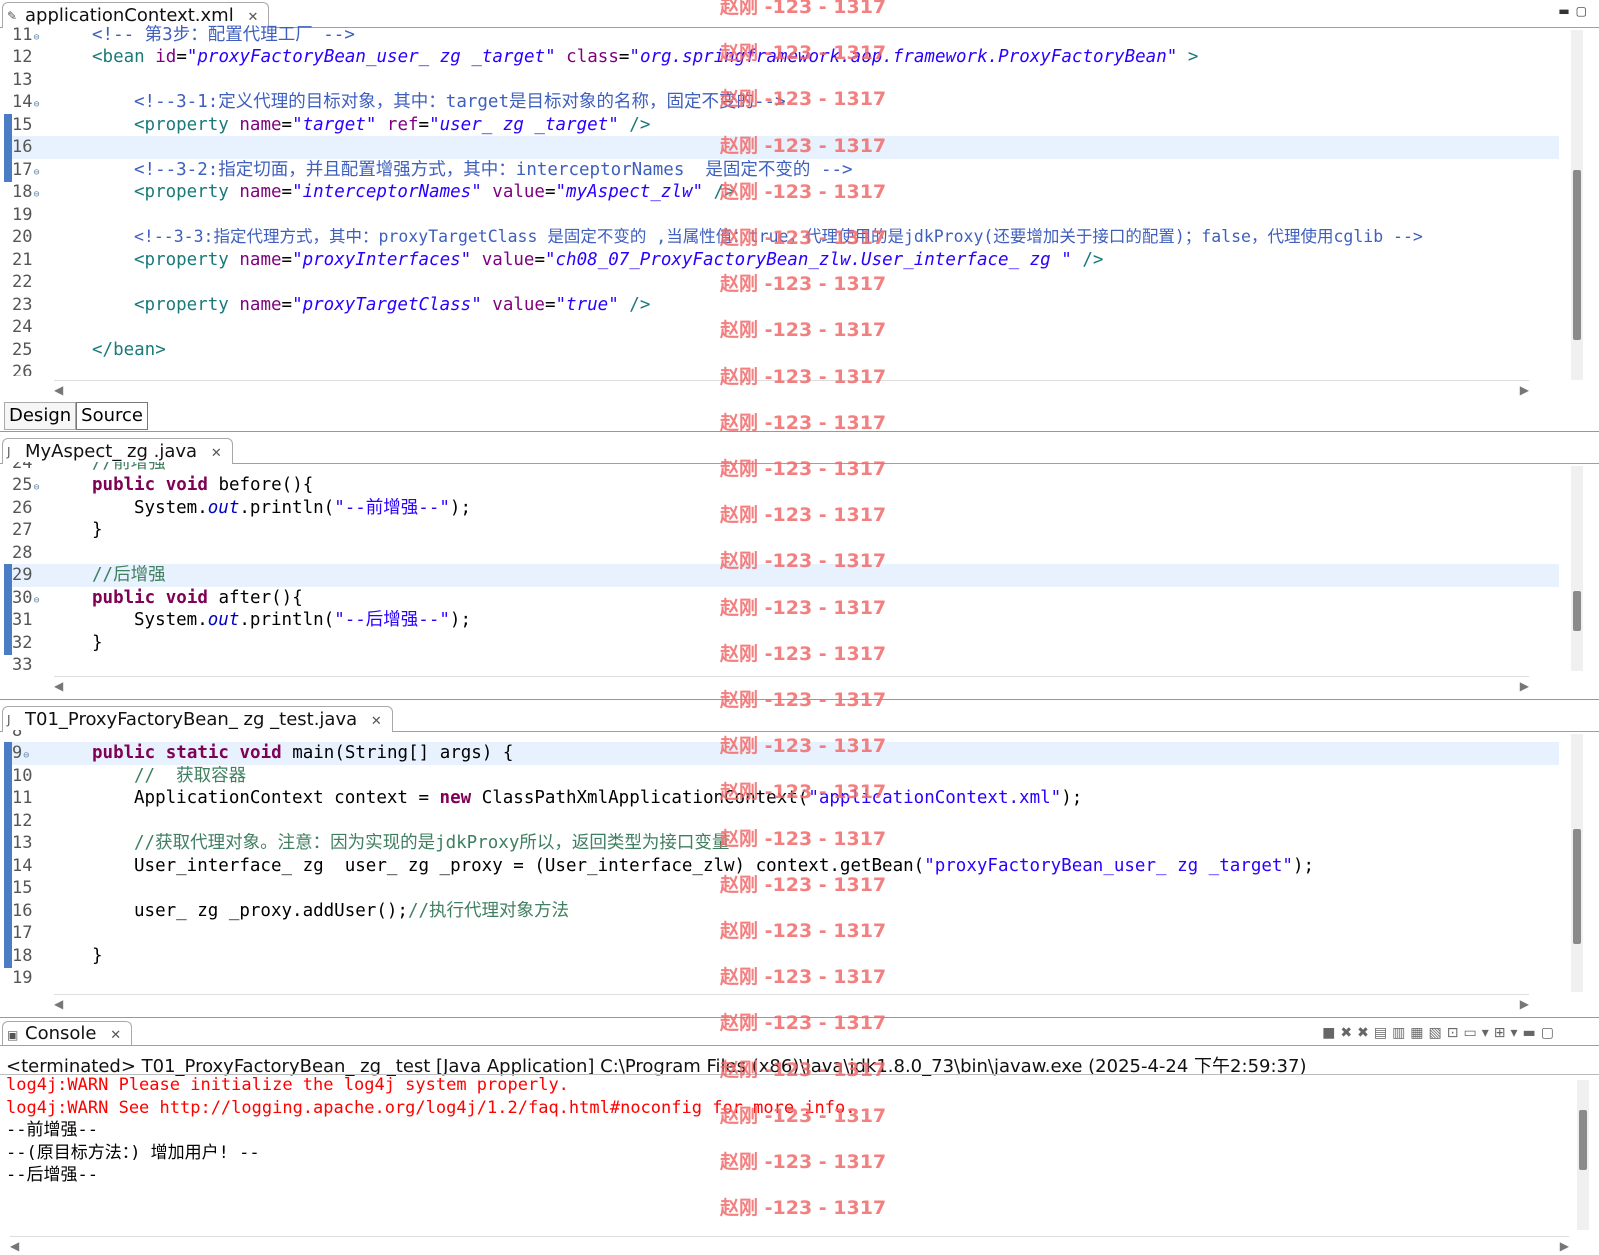 The height and width of the screenshot is (1255, 1599). What do you see at coordinates (1331, 1033) in the screenshot?
I see `terminate-icon: ■` at bounding box center [1331, 1033].